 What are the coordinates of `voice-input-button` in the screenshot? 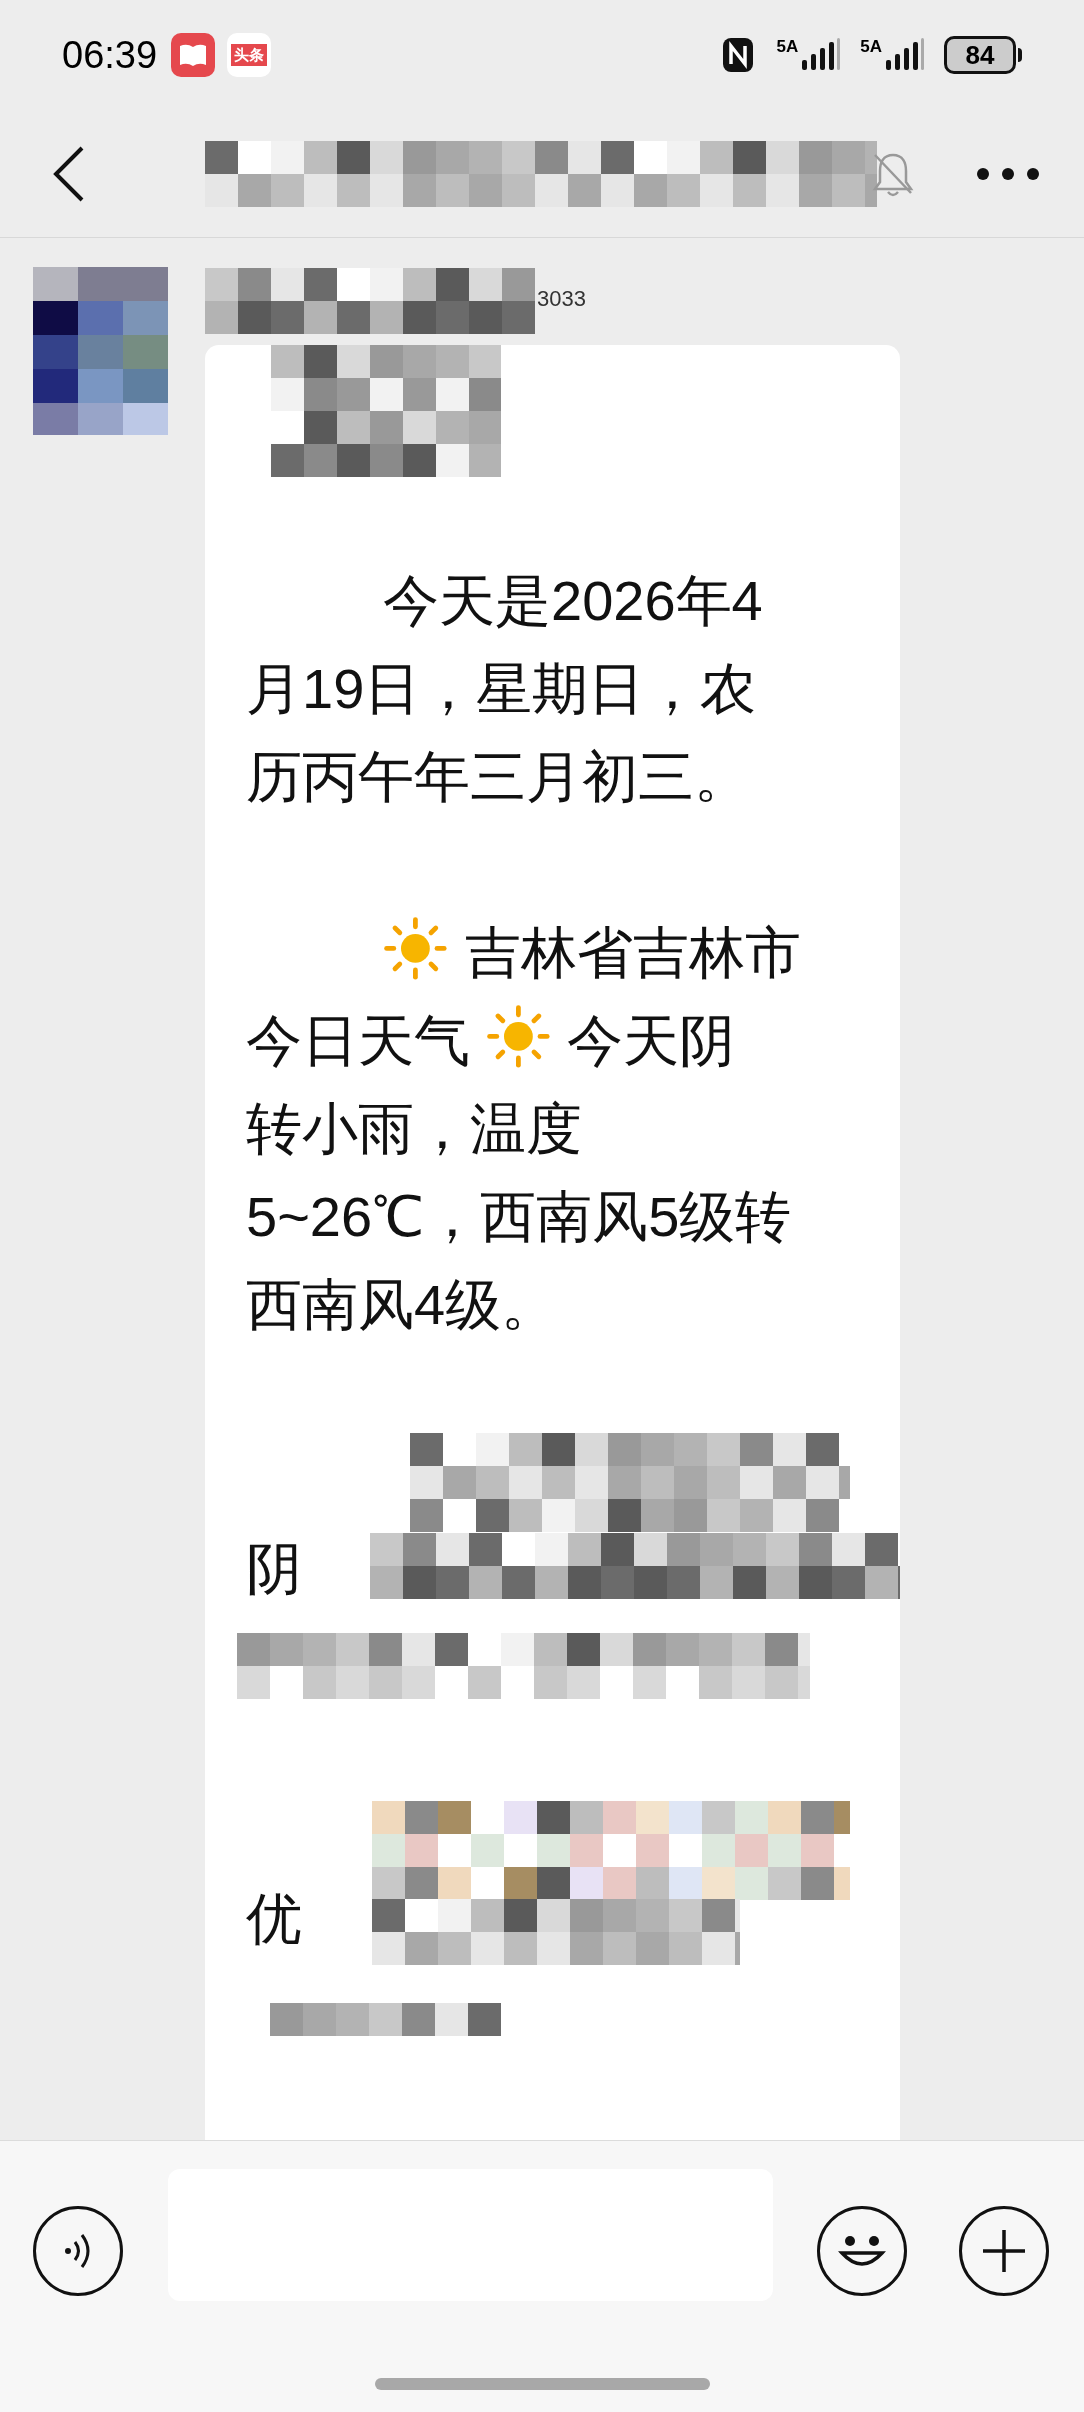 It's located at (78, 2251).